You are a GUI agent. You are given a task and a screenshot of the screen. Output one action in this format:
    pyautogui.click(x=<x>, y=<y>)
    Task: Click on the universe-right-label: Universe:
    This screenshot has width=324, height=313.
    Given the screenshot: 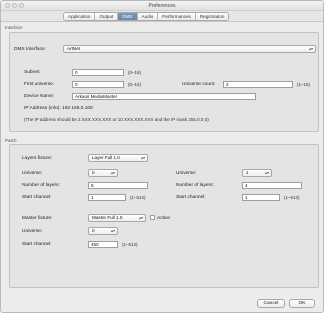 What is the action you would take?
    pyautogui.click(x=186, y=173)
    